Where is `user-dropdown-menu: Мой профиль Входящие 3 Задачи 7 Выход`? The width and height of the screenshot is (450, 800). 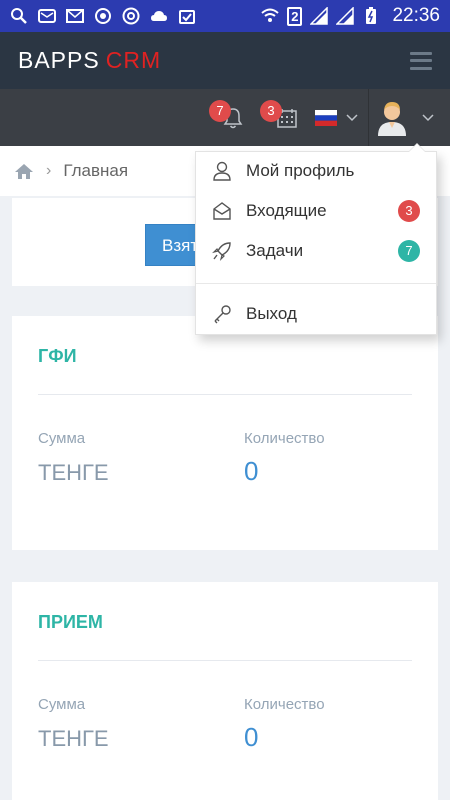 user-dropdown-menu: Мой профиль Входящие 3 Задачи 7 Выход is located at coordinates (316, 239).